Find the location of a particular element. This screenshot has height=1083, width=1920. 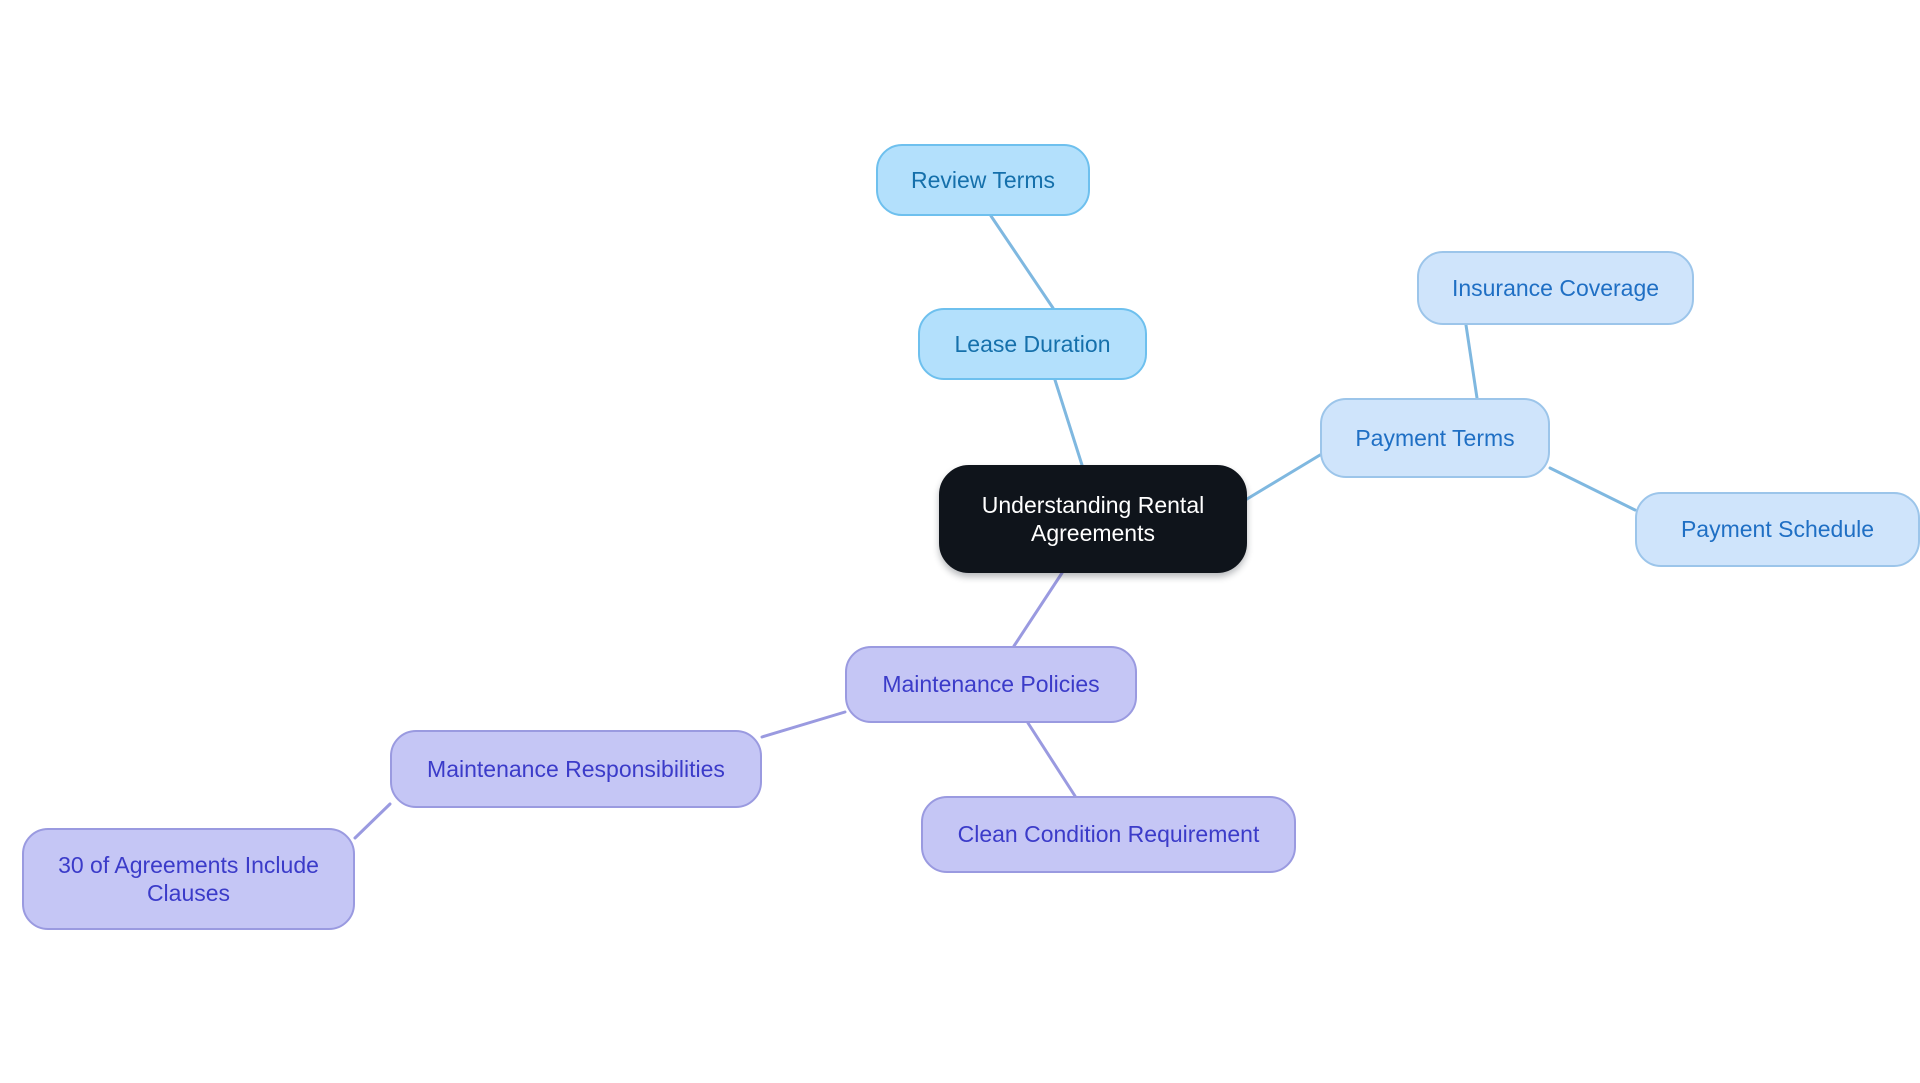

edge-lease-duration-to-root is located at coordinates (1068, 422).